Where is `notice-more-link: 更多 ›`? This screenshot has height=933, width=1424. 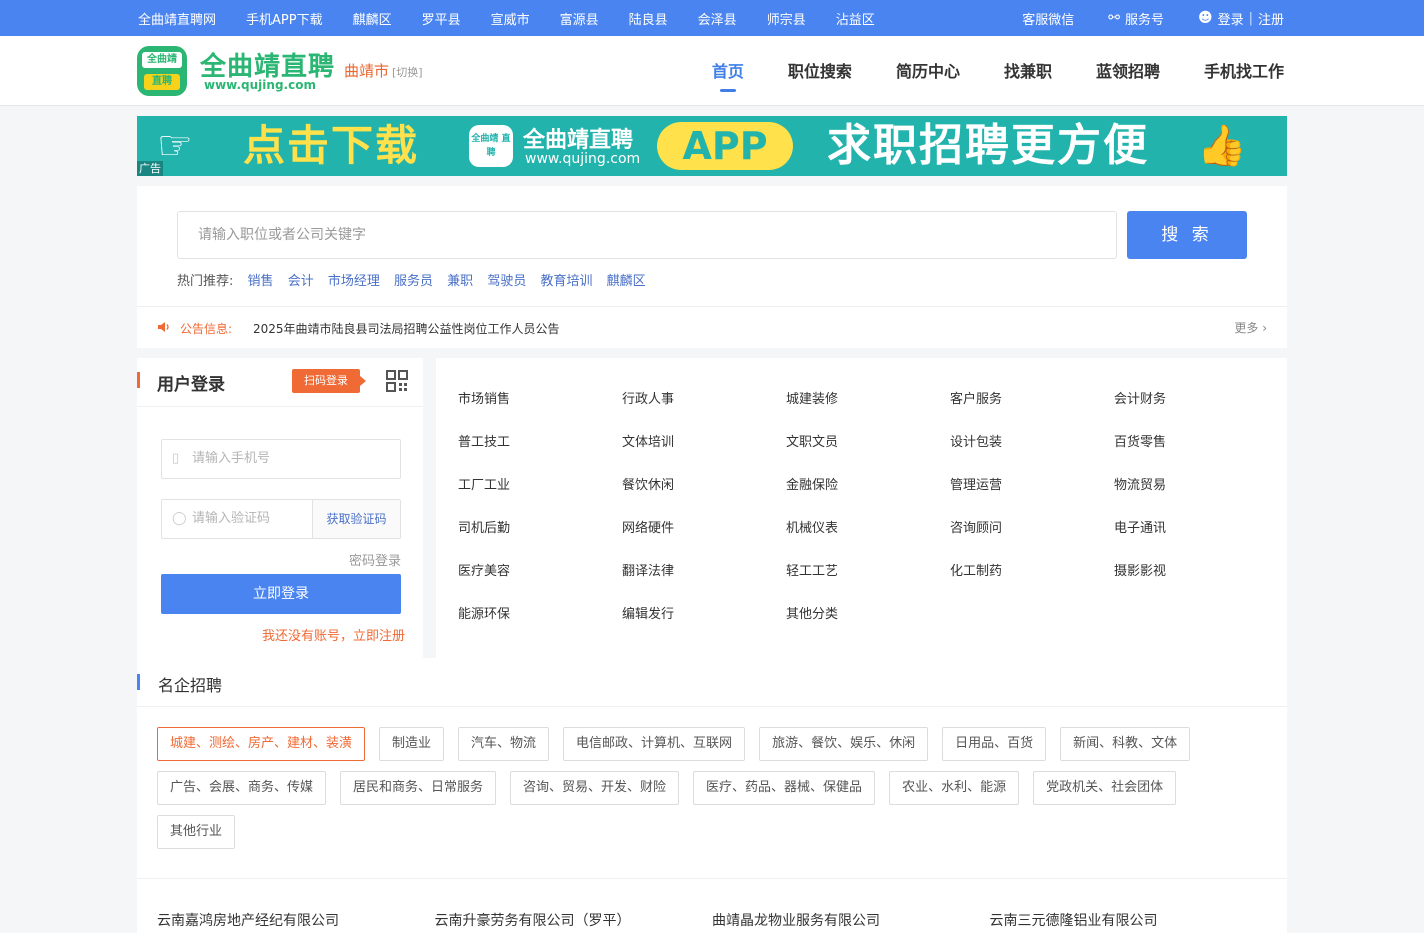
notice-more-link: 更多 › is located at coordinates (1250, 327).